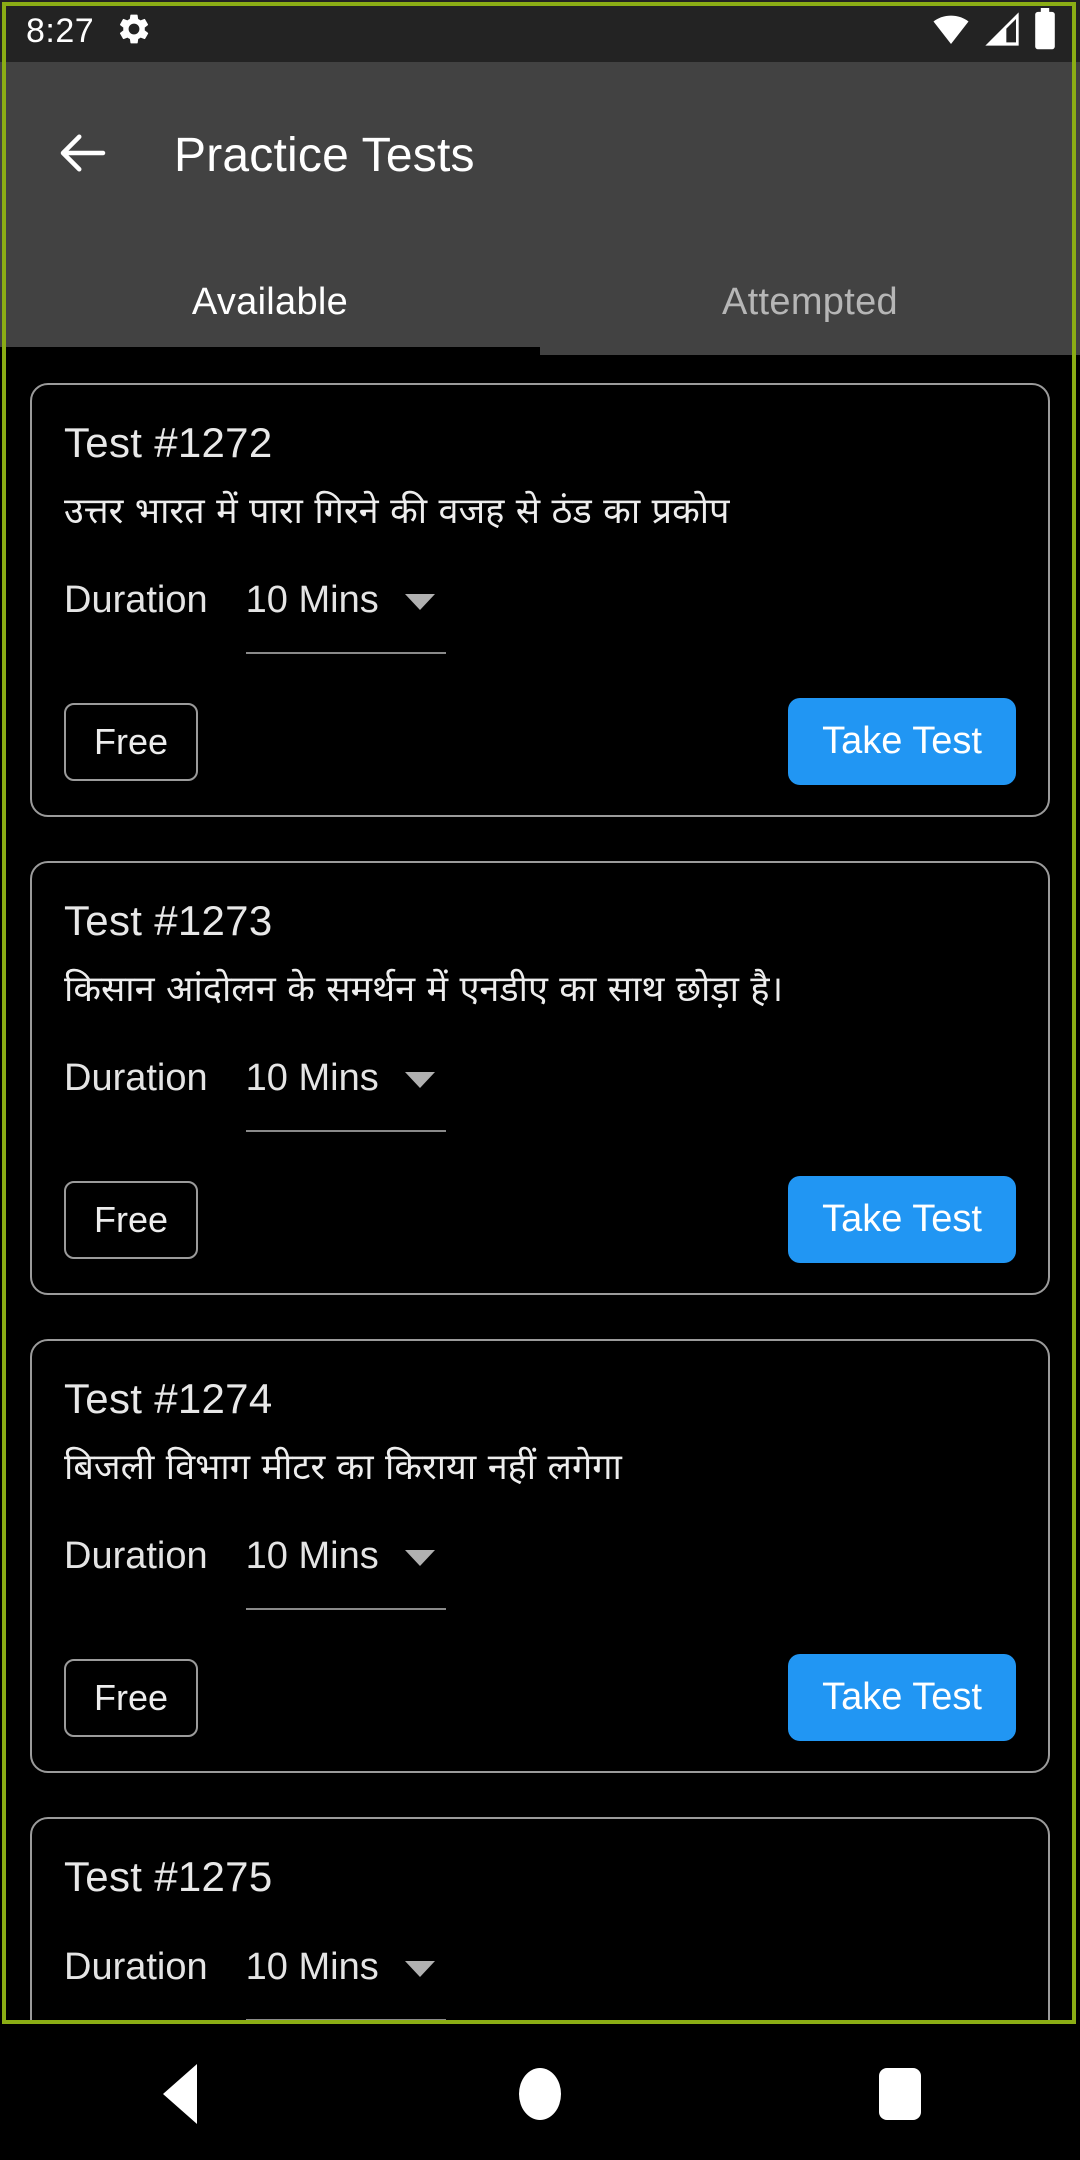 The height and width of the screenshot is (2160, 1080). I want to click on circle-home-icon, so click(540, 2094).